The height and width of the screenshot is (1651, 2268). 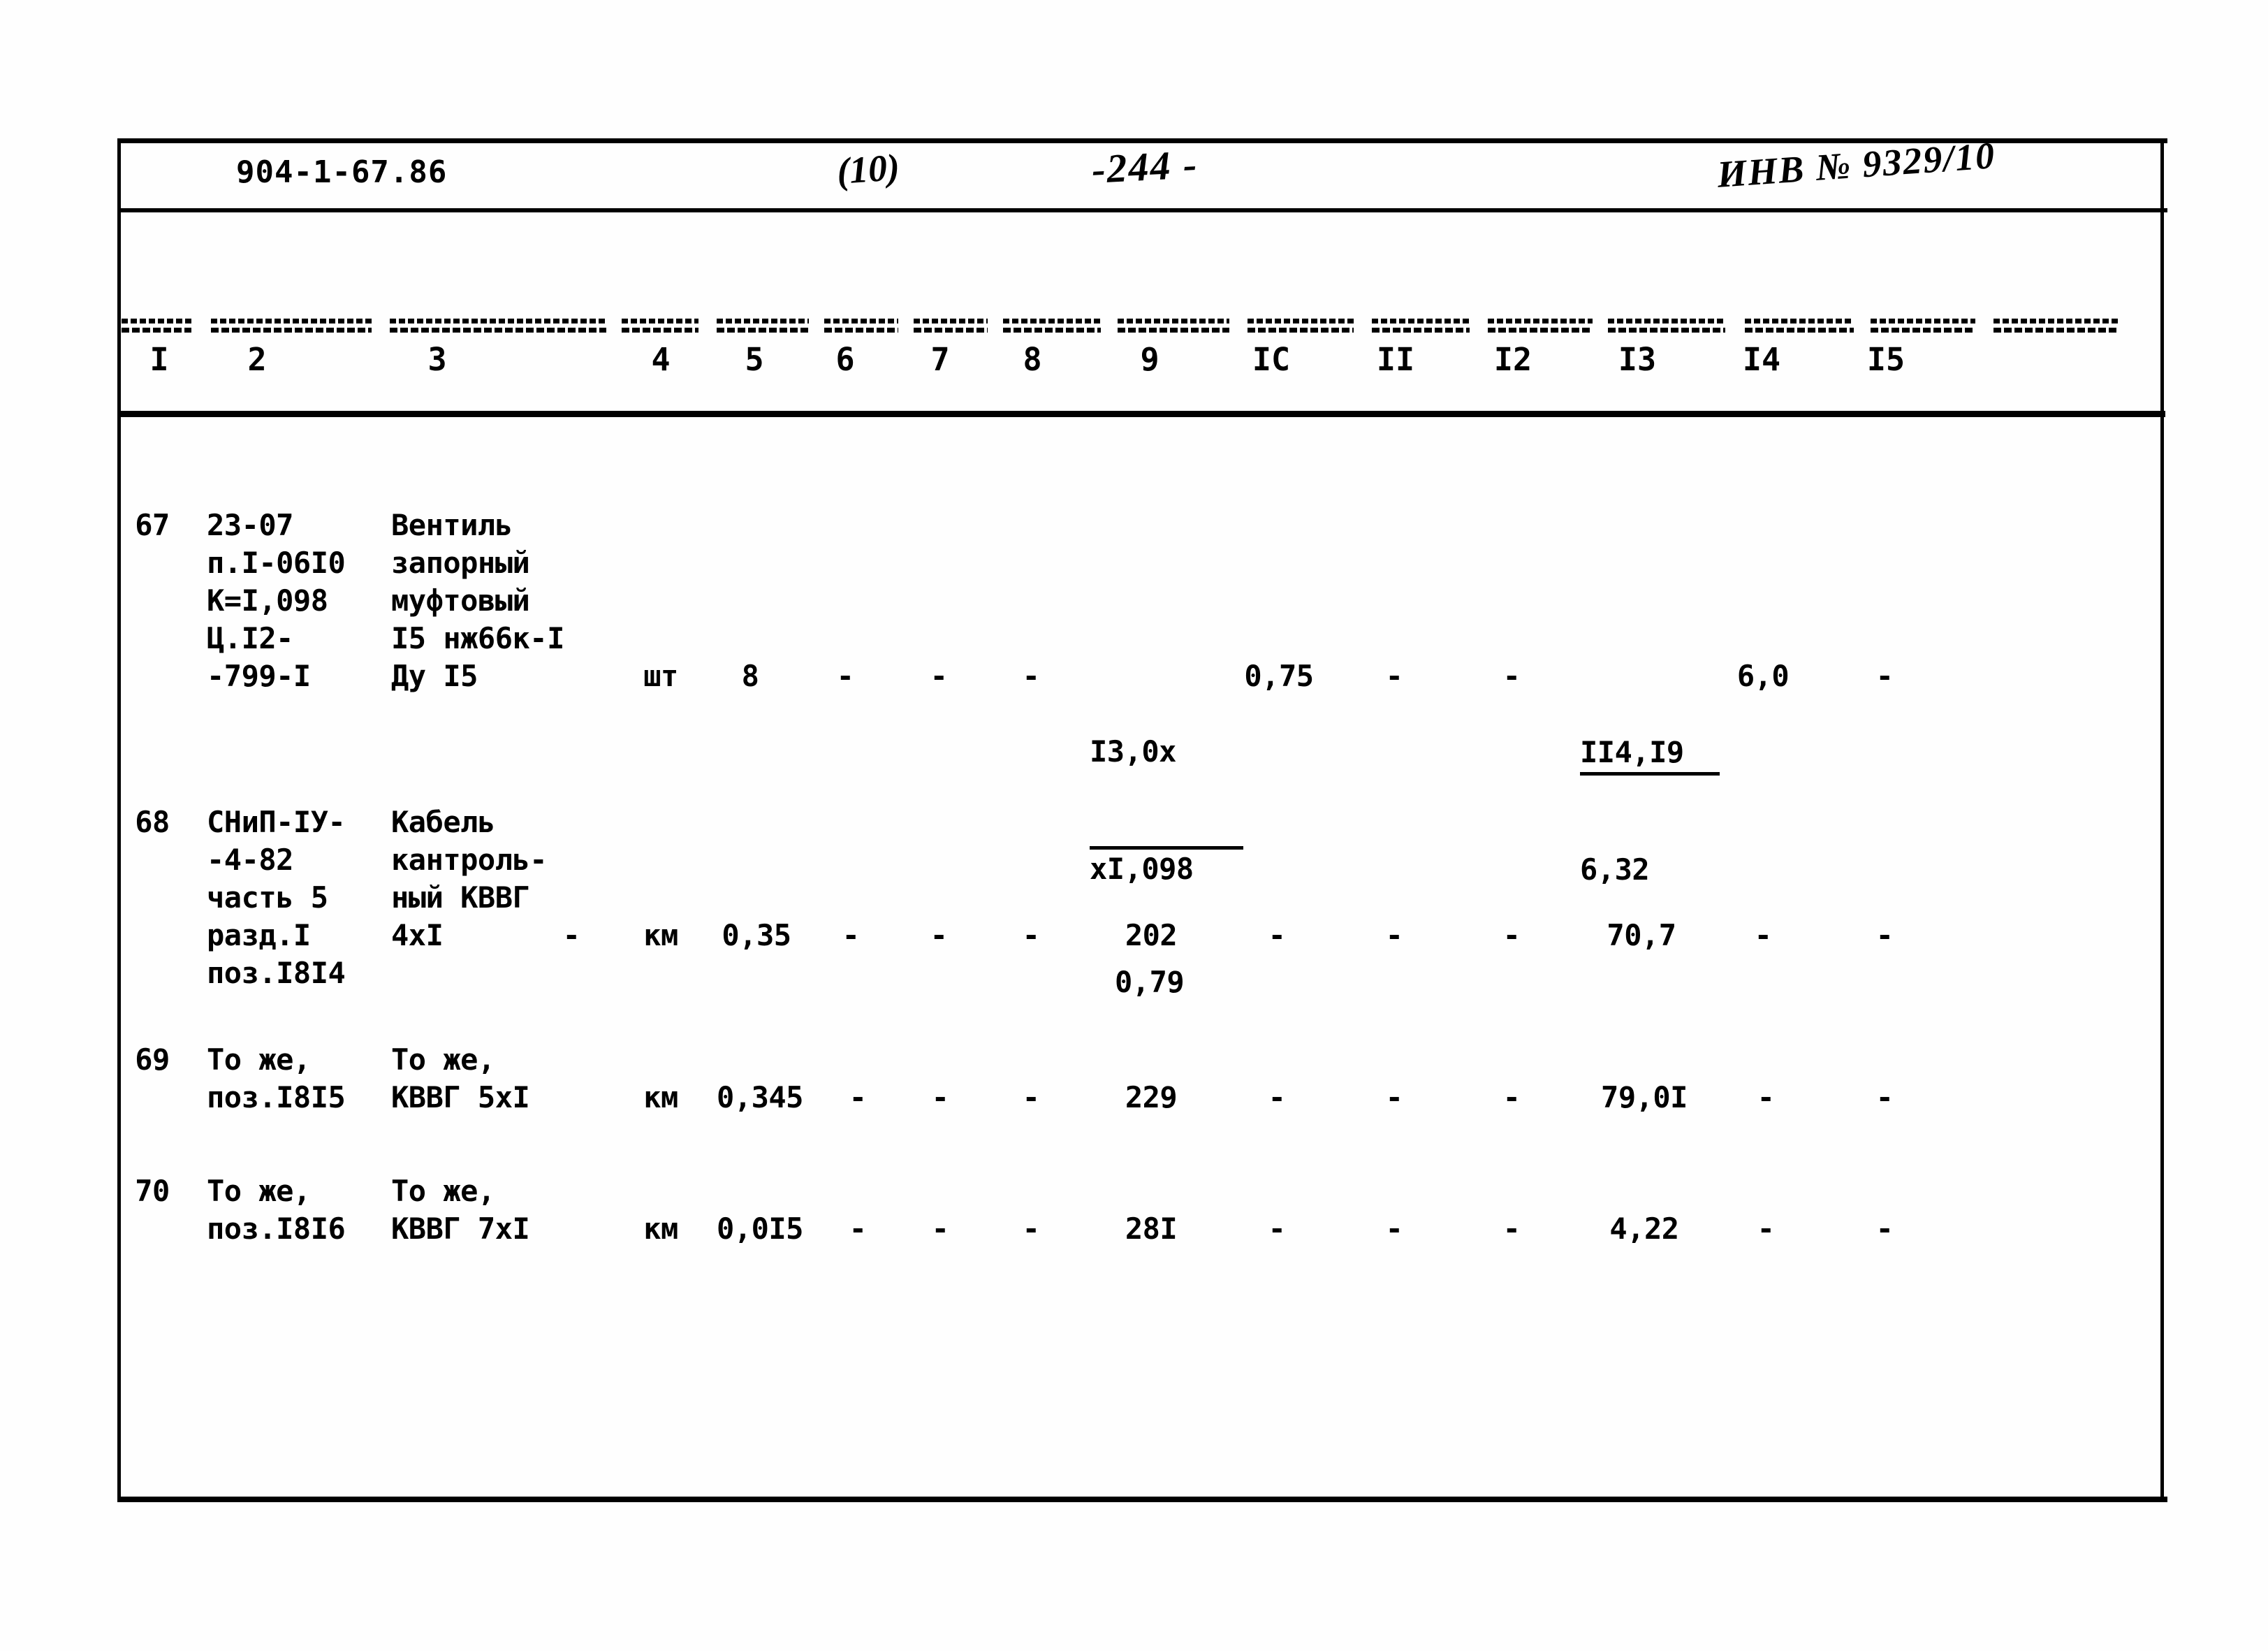 What do you see at coordinates (276, 1078) in the screenshot?
I see `row-code: То же, поз.I8I5` at bounding box center [276, 1078].